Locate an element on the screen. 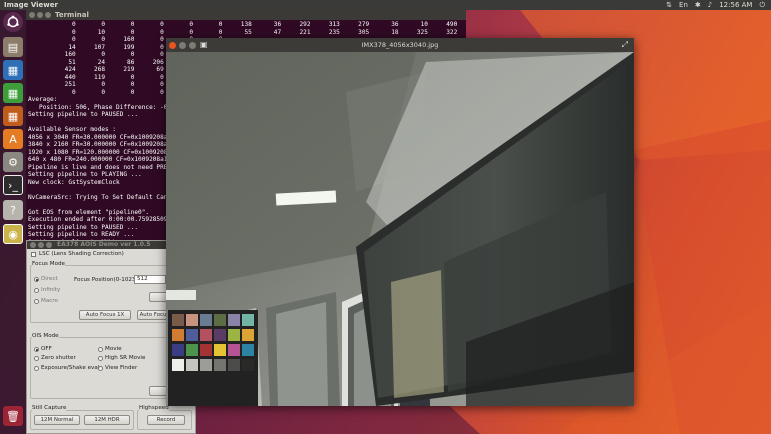 The image size is (771, 434). ois-off-radio is located at coordinates (36, 349).